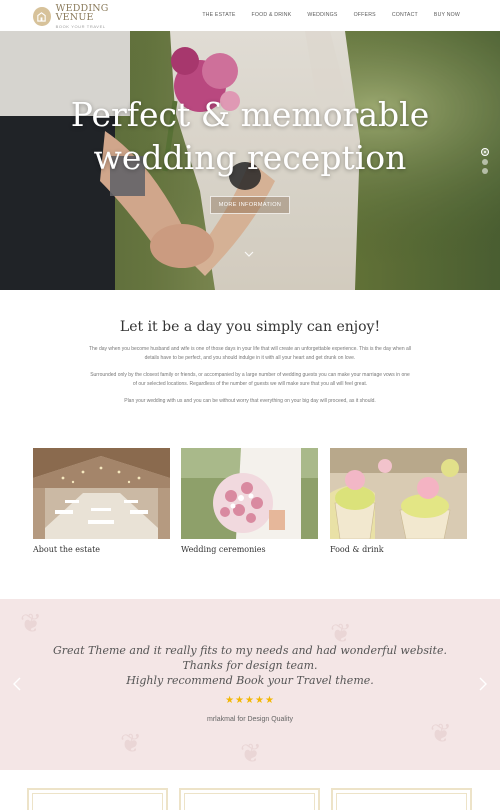 This screenshot has width=500, height=810. I want to click on testimonial-author: mrlakmal for Design Quality, so click(250, 719).